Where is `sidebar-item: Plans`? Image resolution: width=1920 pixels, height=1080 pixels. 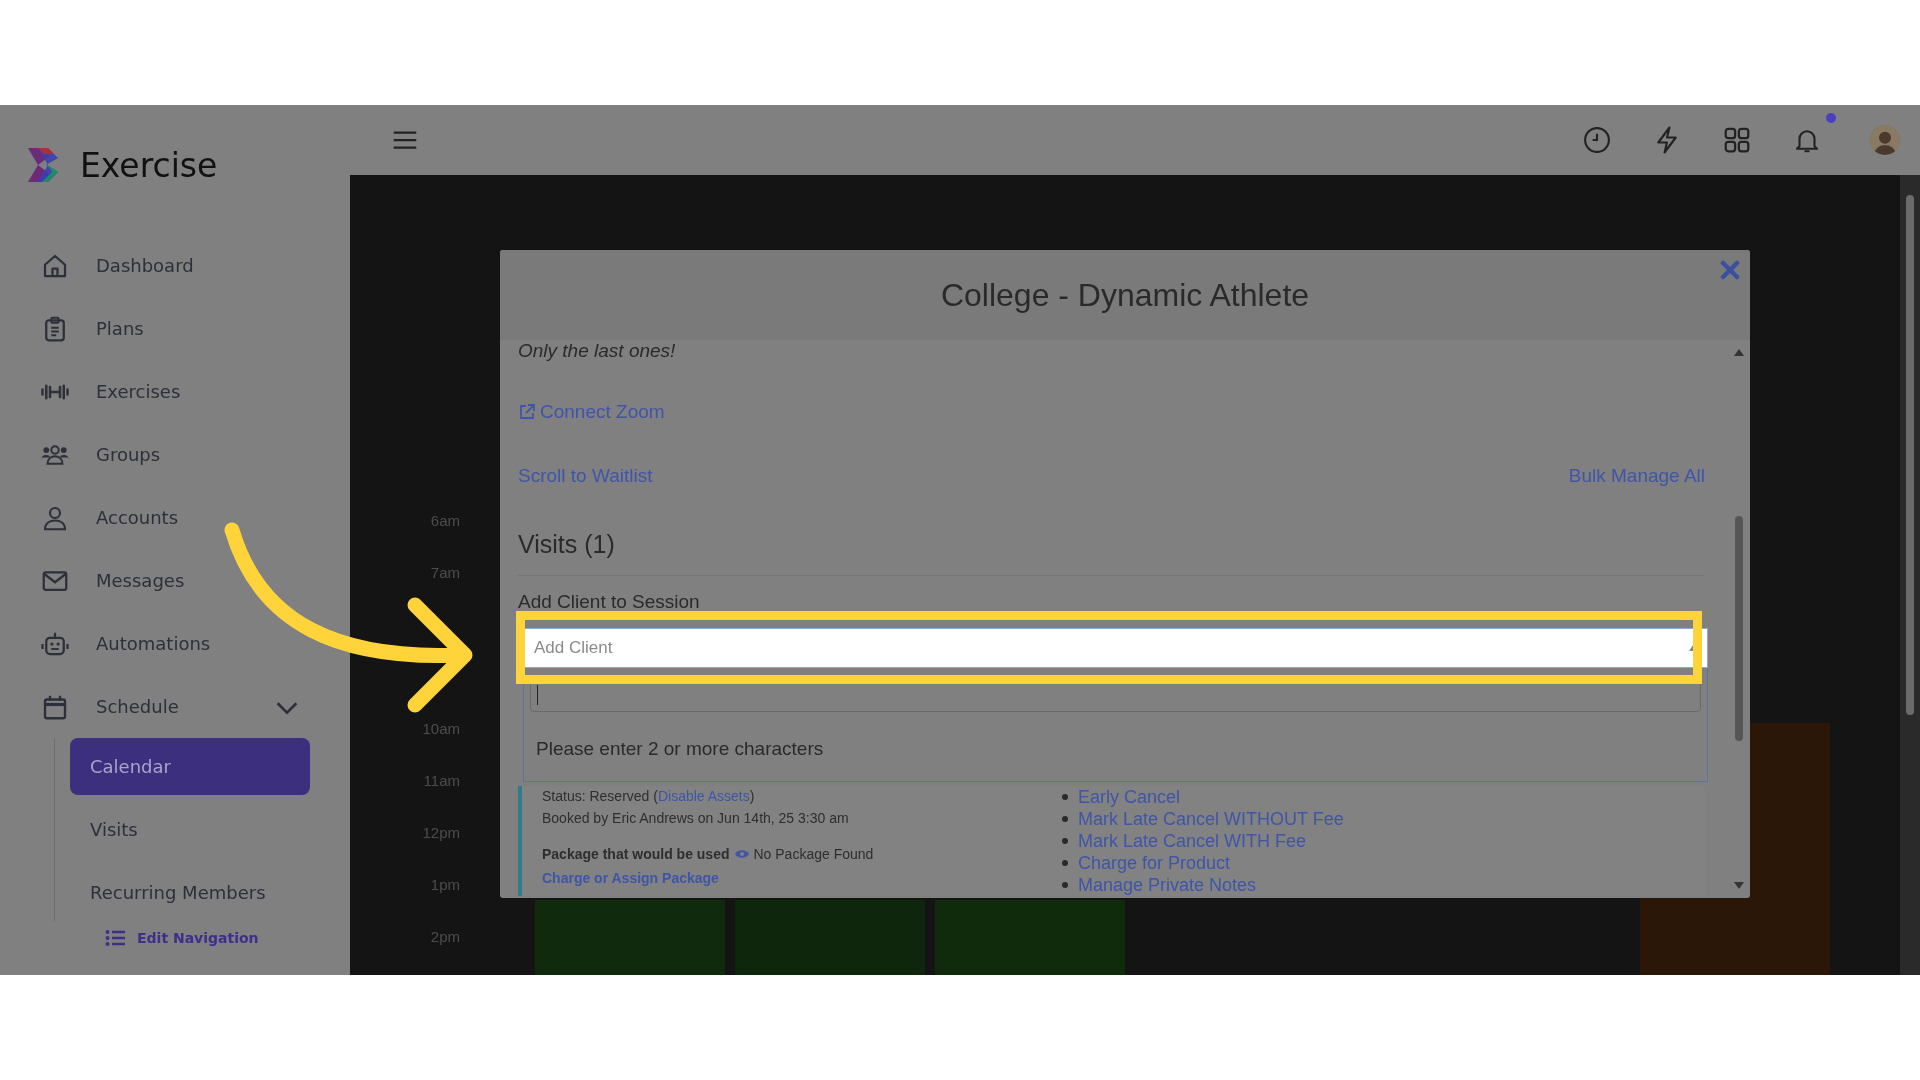
sidebar-item: Plans is located at coordinates (175, 328).